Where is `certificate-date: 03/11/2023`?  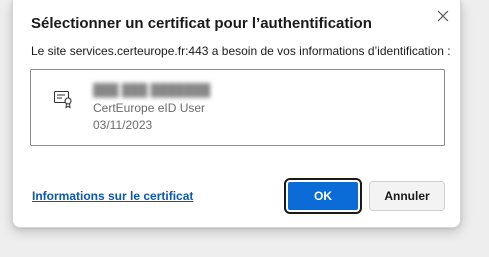 certificate-date: 03/11/2023 is located at coordinates (123, 125).